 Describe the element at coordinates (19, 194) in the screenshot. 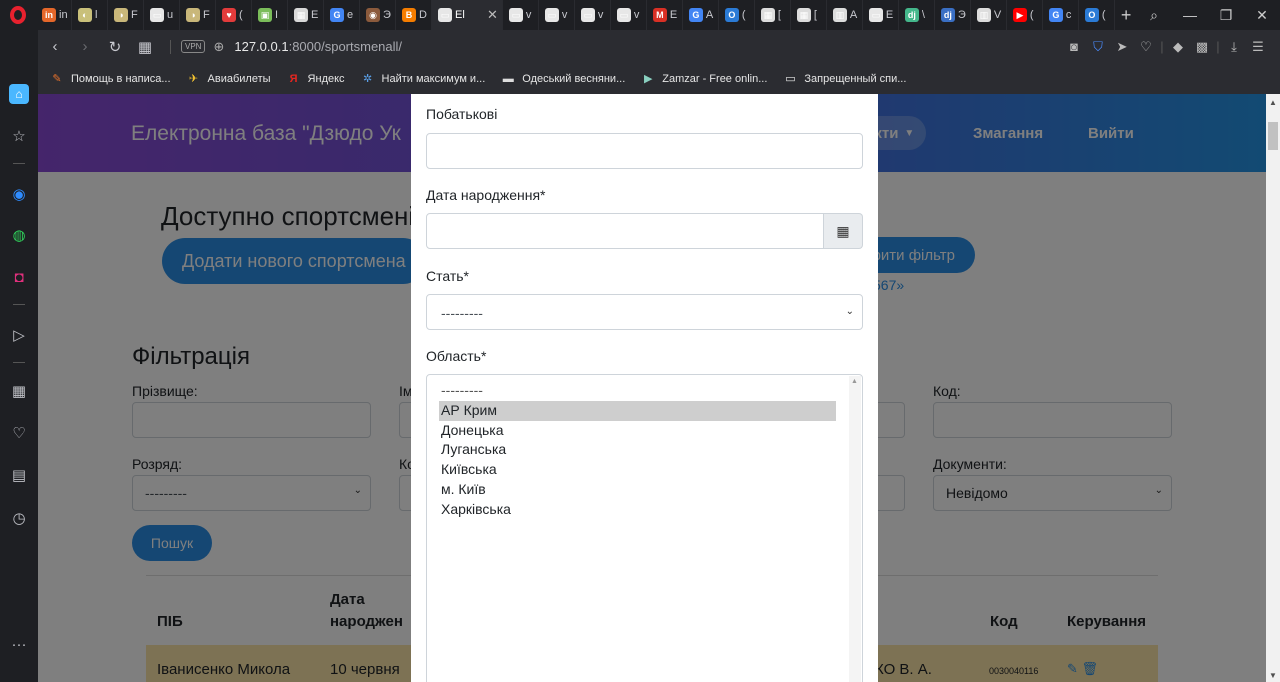

I see `messenger-icon: ◉` at that location.